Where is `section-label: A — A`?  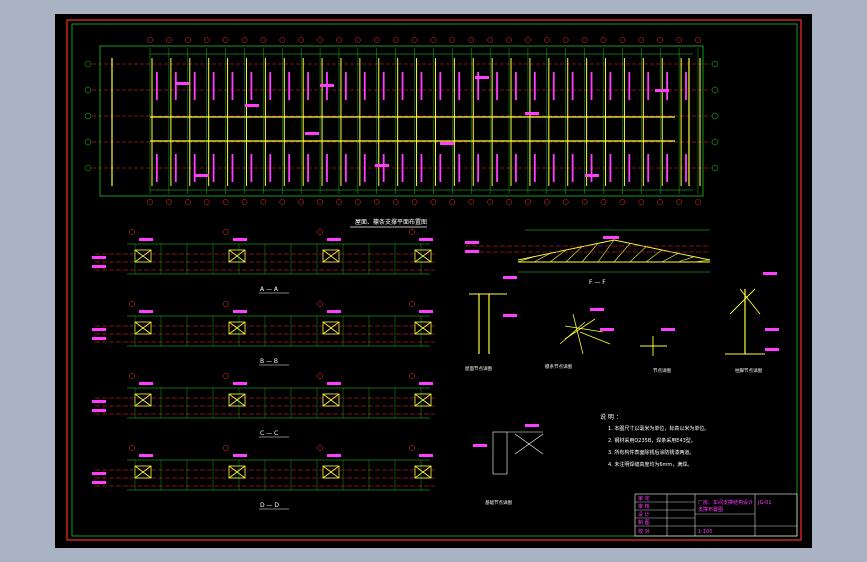 section-label: A — A is located at coordinates (269, 289).